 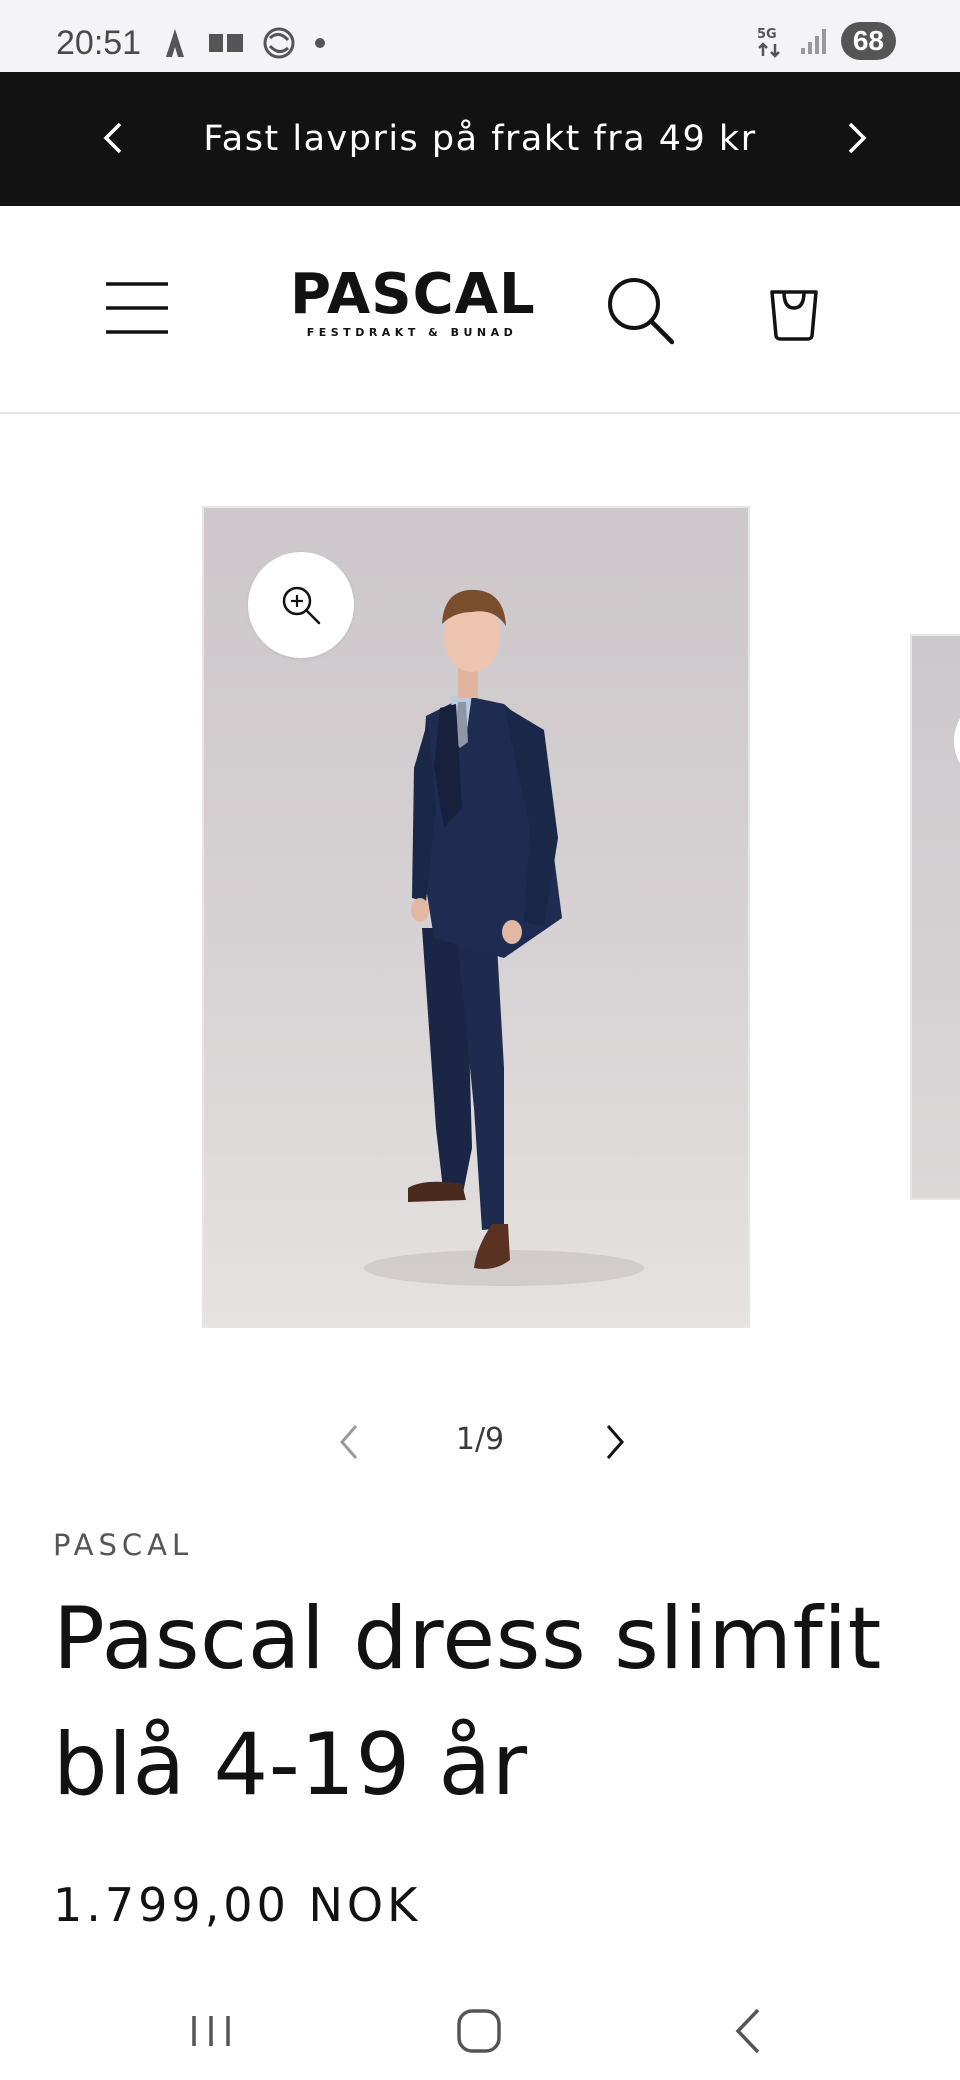 What do you see at coordinates (99, 43) in the screenshot?
I see `status-time: 20:51` at bounding box center [99, 43].